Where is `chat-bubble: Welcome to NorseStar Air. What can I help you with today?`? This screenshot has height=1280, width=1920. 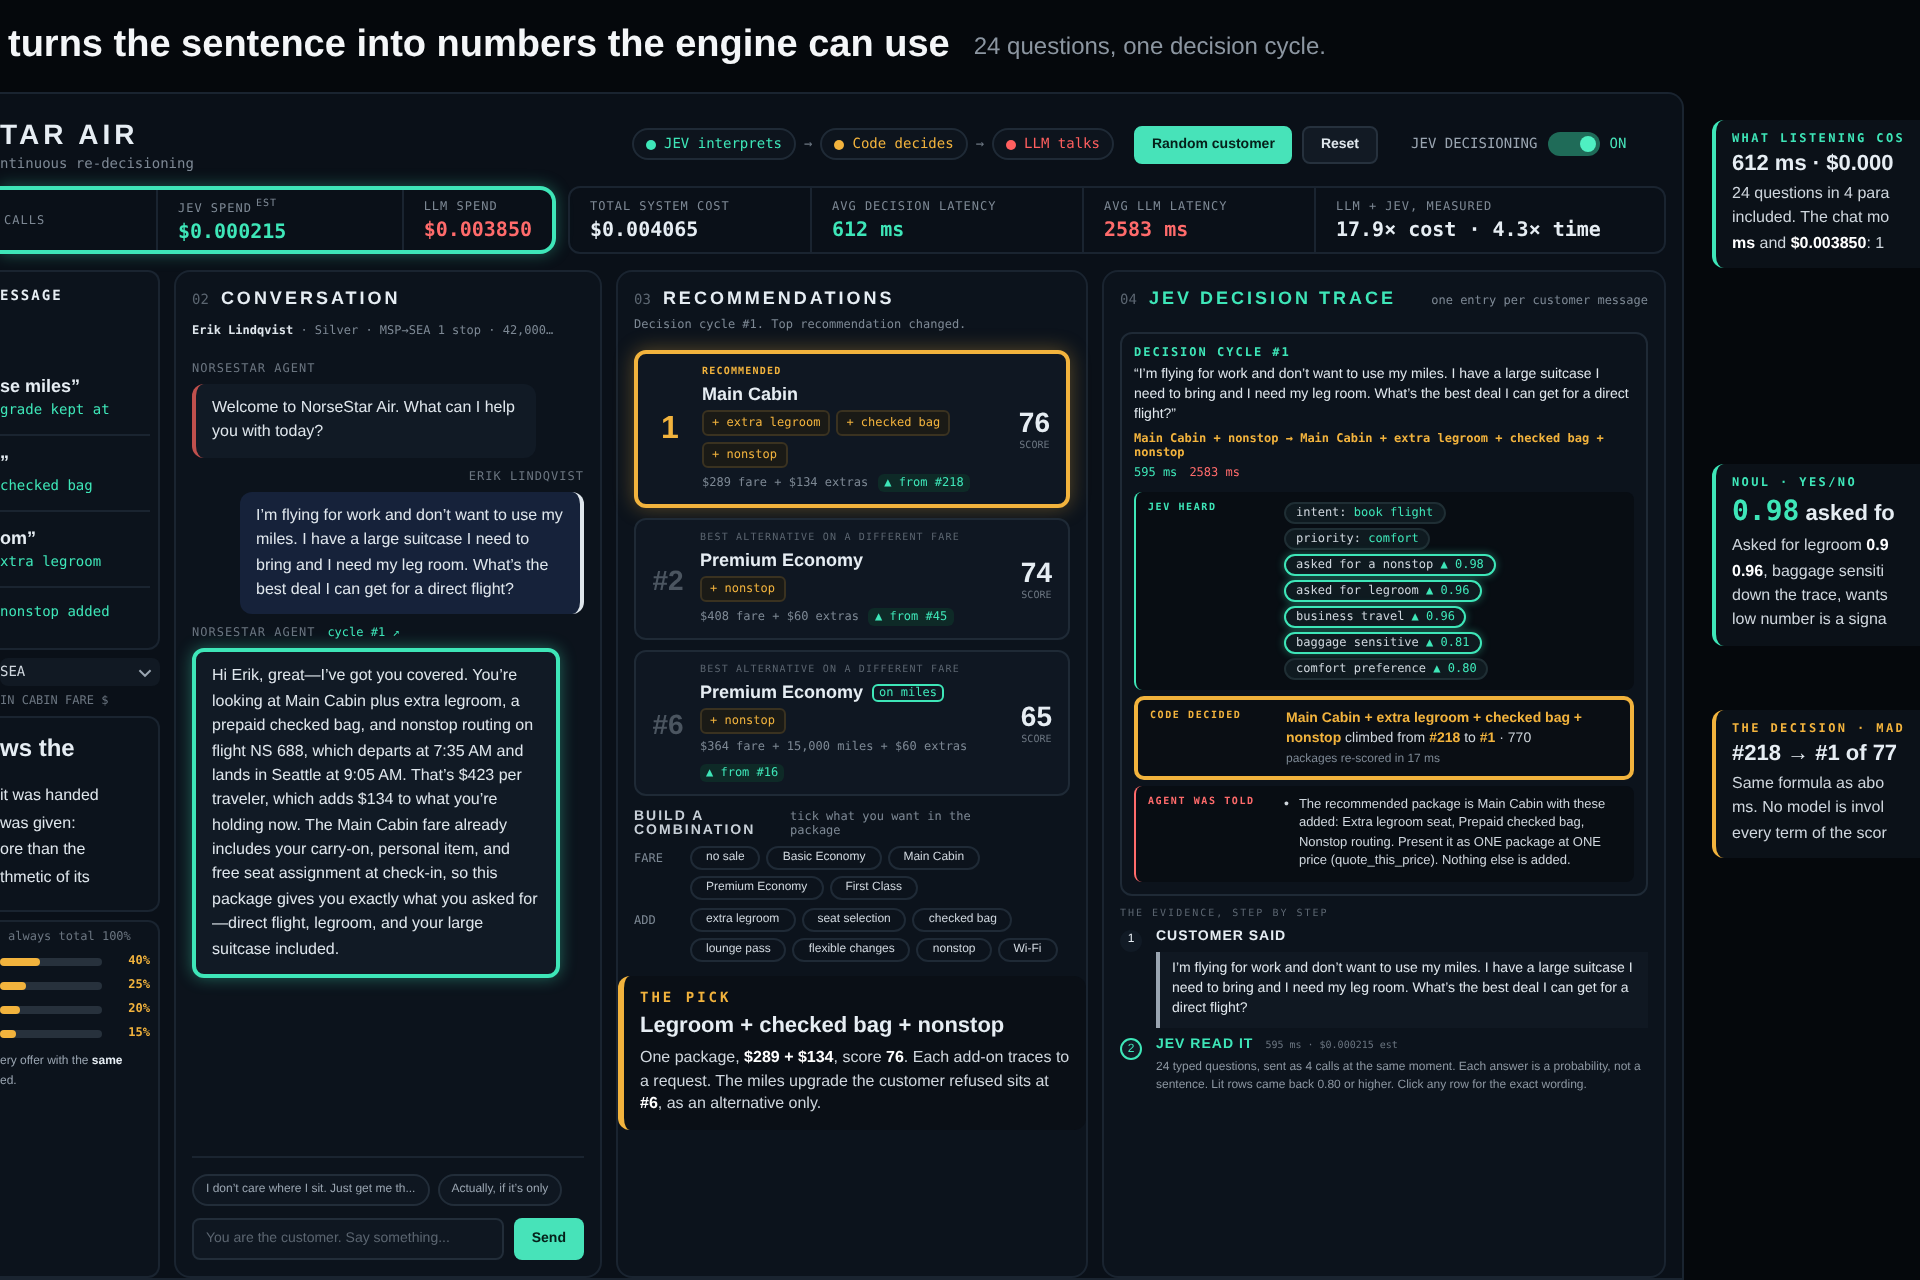 chat-bubble: Welcome to NorseStar Air. What can I help you with today? is located at coordinates (364, 421).